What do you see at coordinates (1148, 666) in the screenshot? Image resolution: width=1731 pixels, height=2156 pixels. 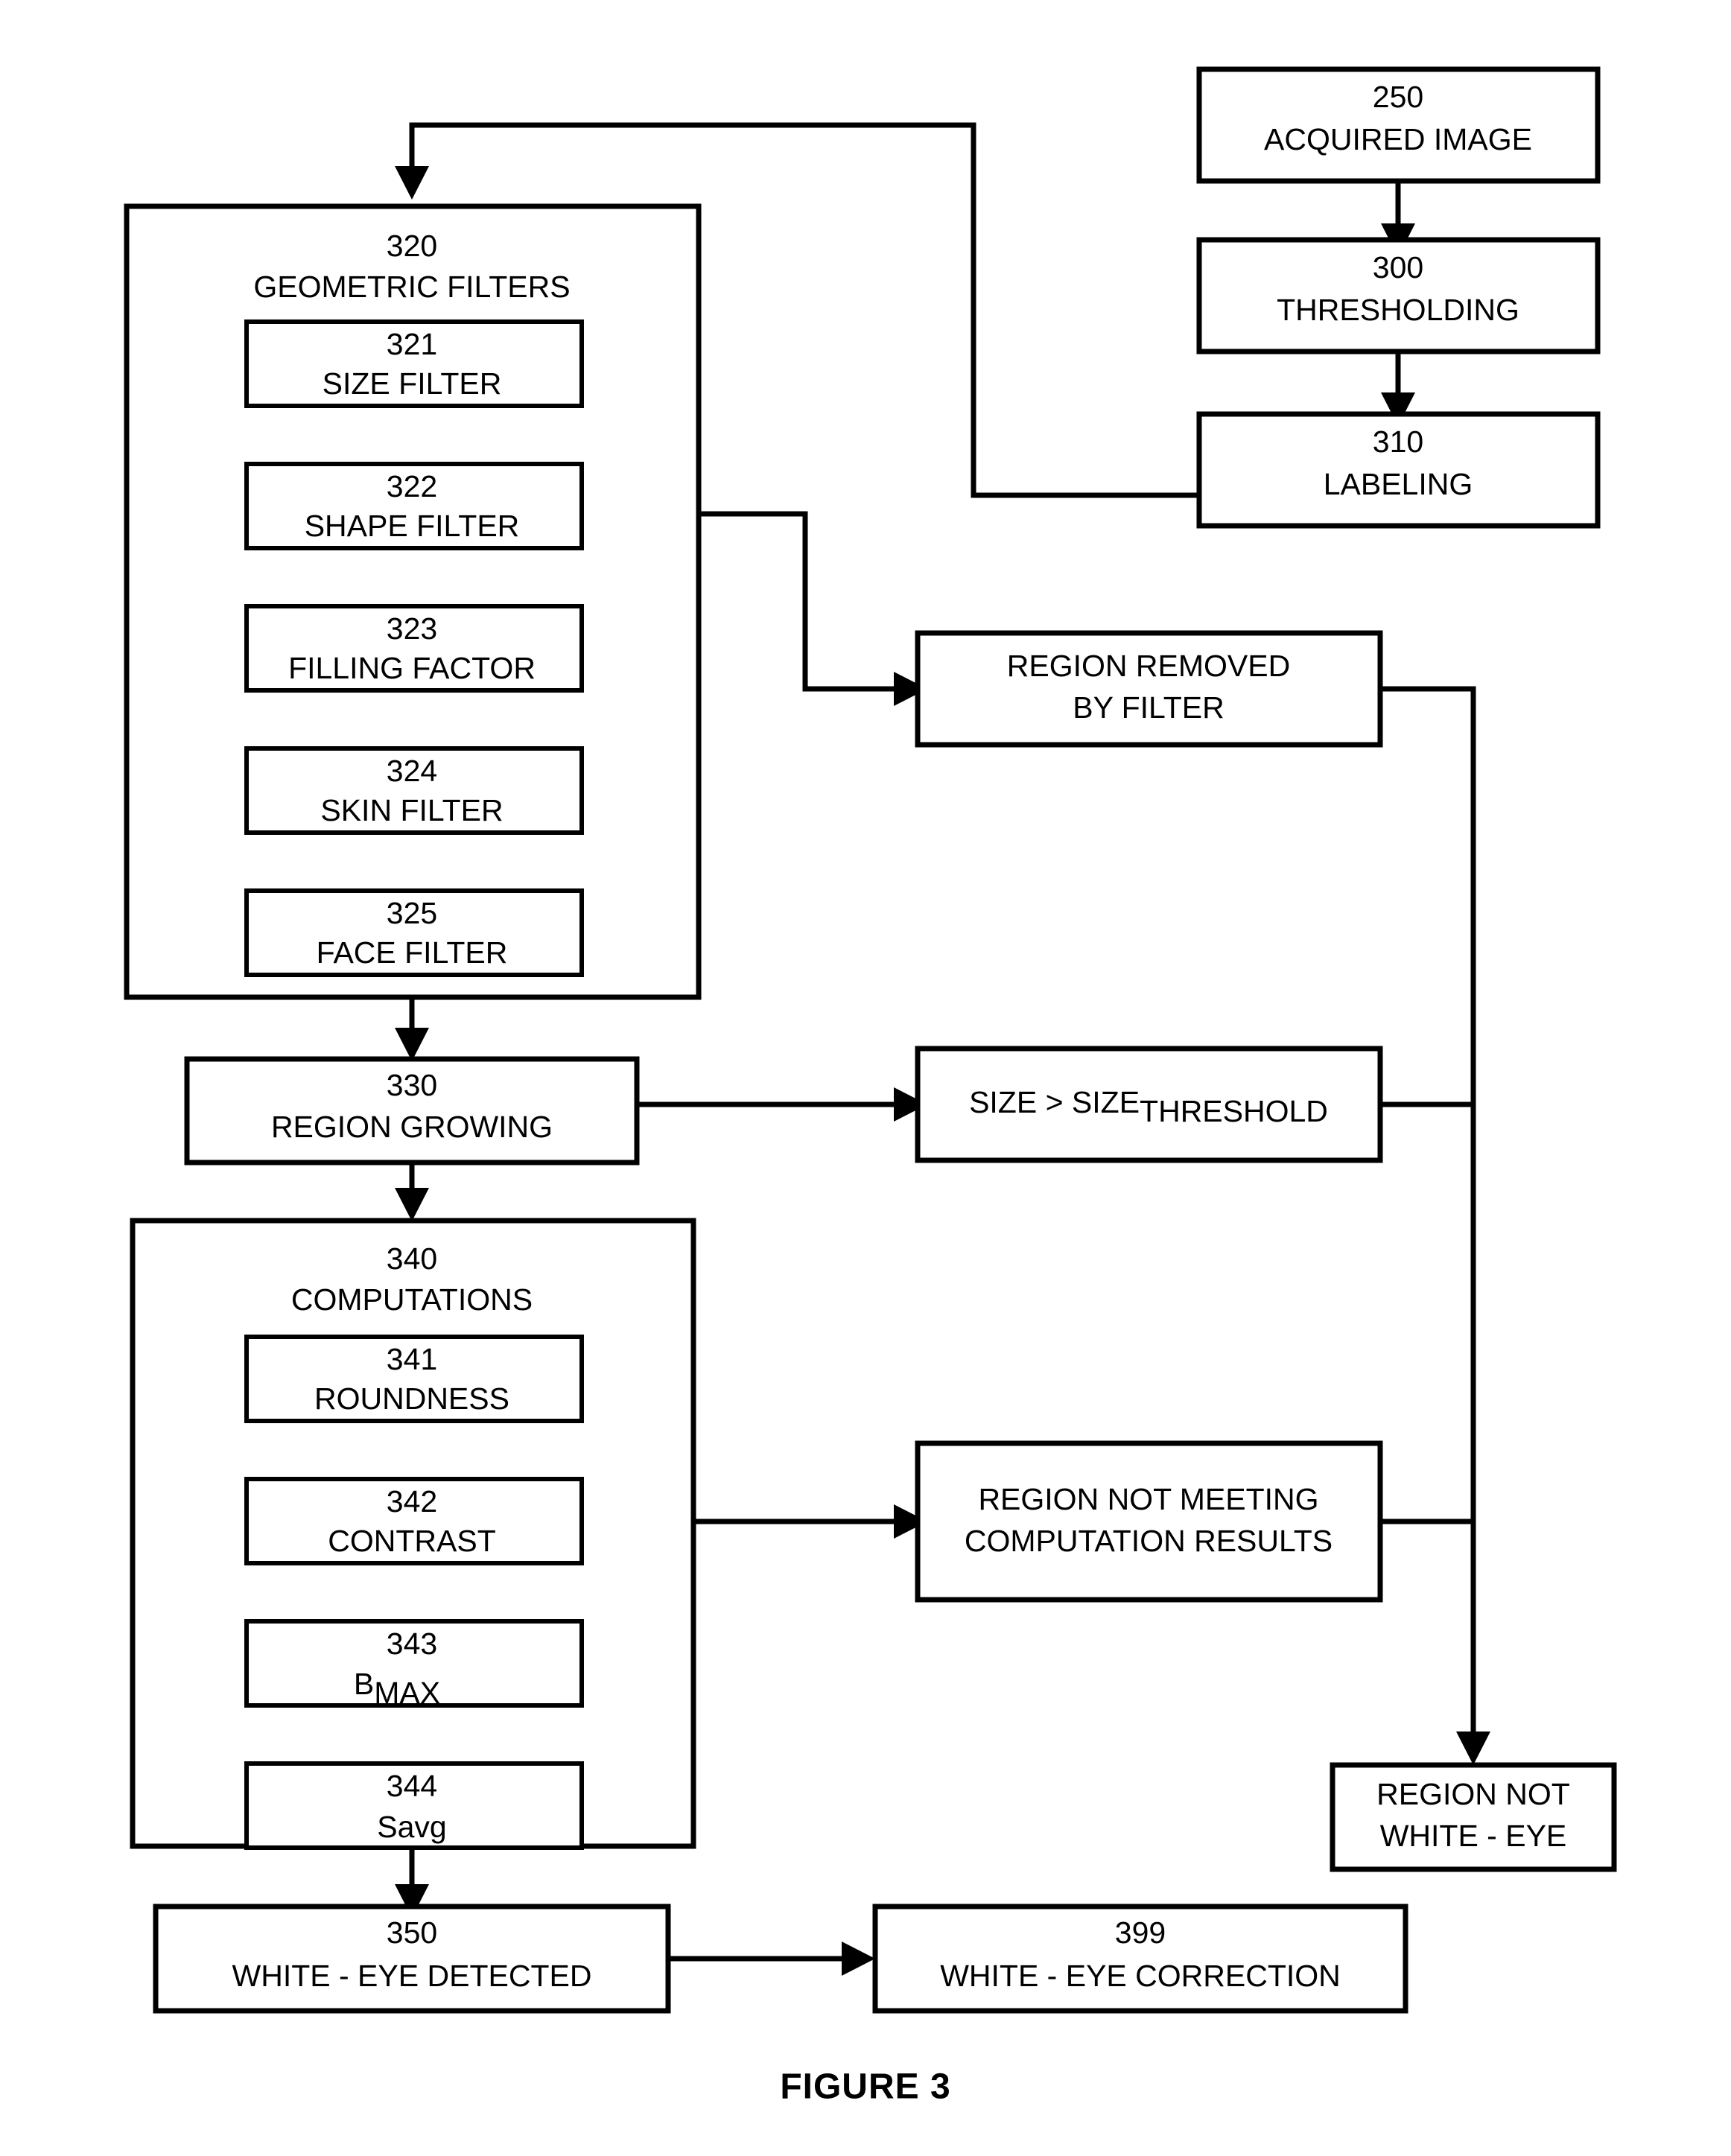 I see `node-region-removed-line1: REGION REMOVED` at bounding box center [1148, 666].